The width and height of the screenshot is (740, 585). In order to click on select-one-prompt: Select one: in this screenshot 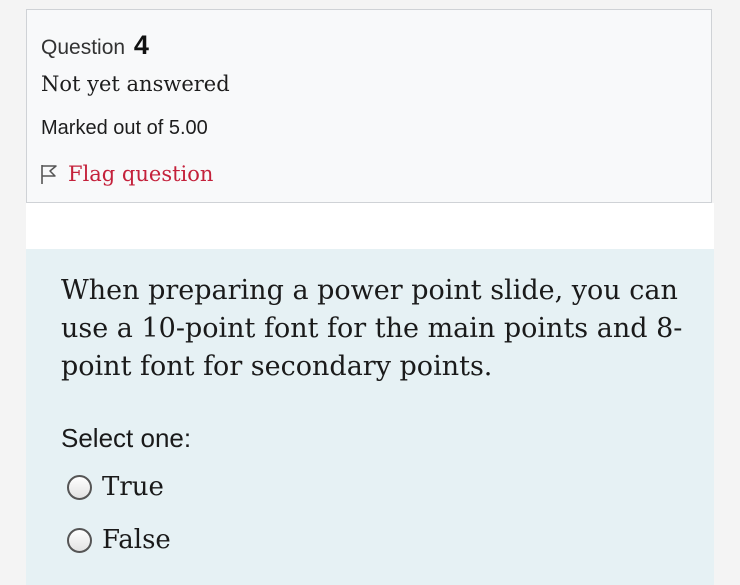, I will do `click(126, 438)`.